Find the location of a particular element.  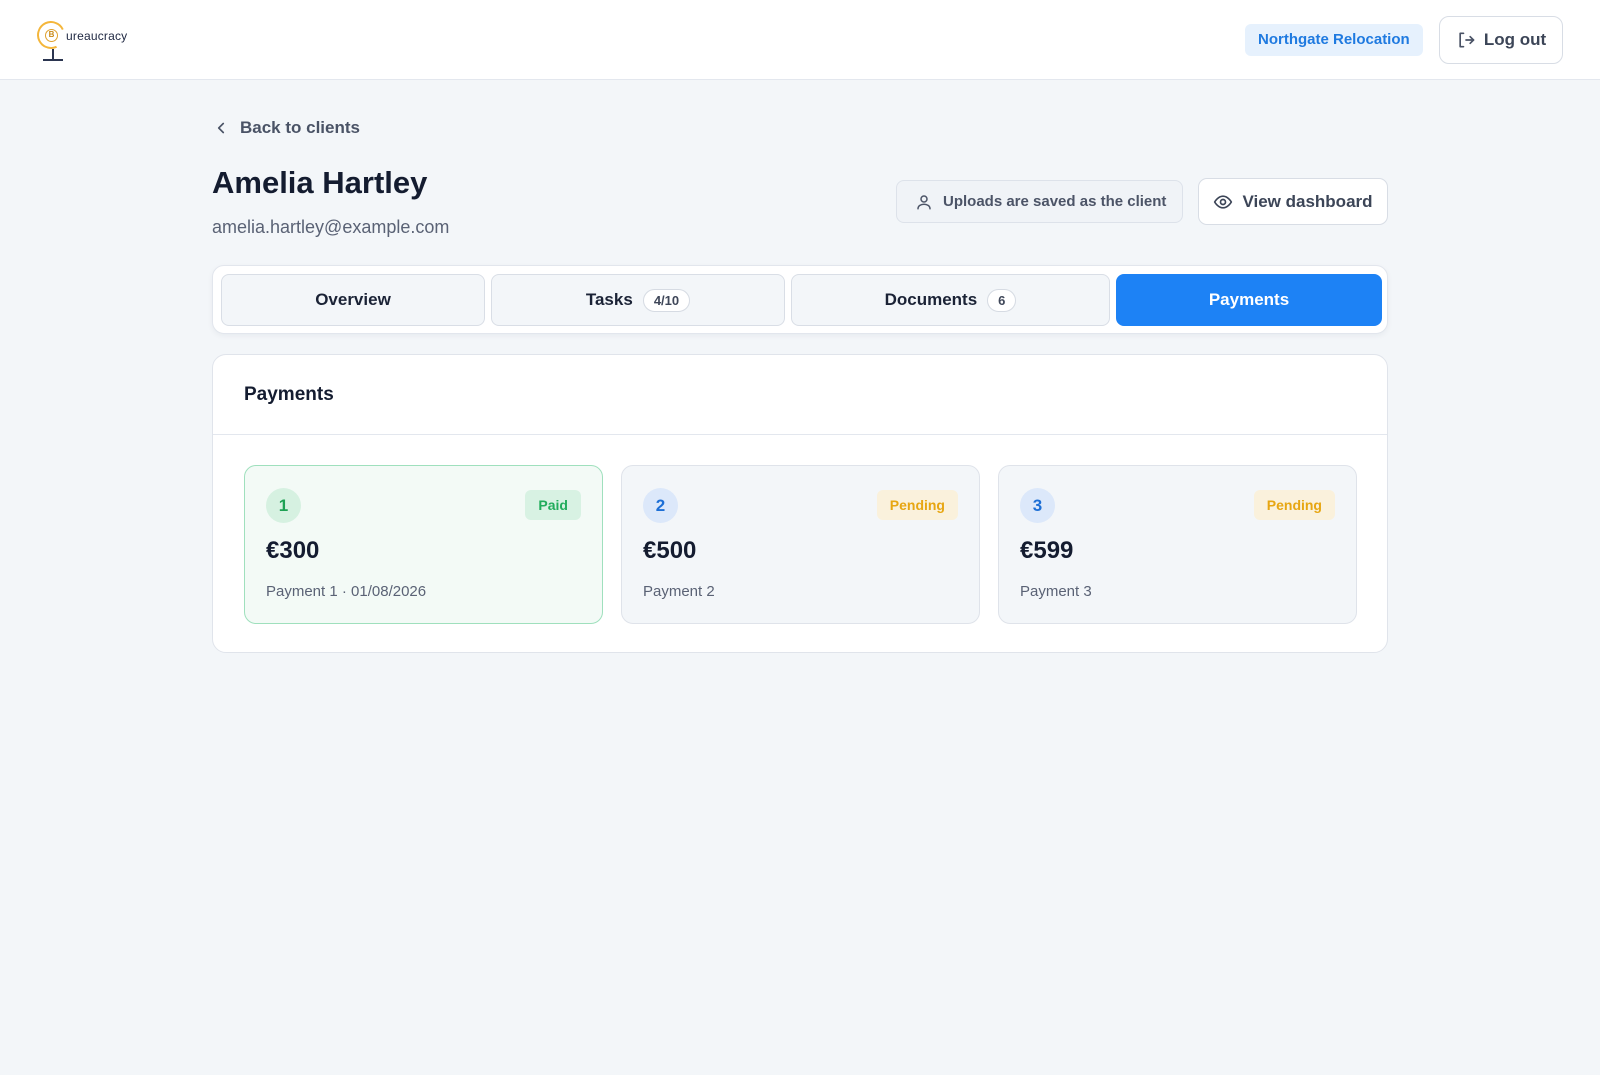

payment-card: 2 Pending €500 Payment 2 is located at coordinates (800, 544).